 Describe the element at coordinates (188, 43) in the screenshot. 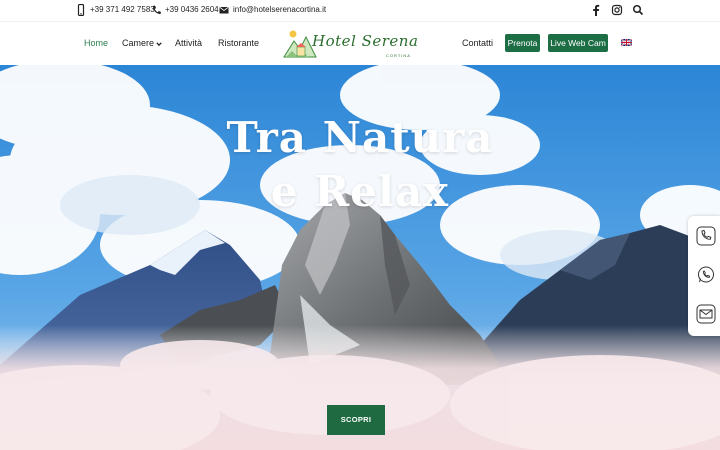

I see `nav-attivita: Attività` at that location.